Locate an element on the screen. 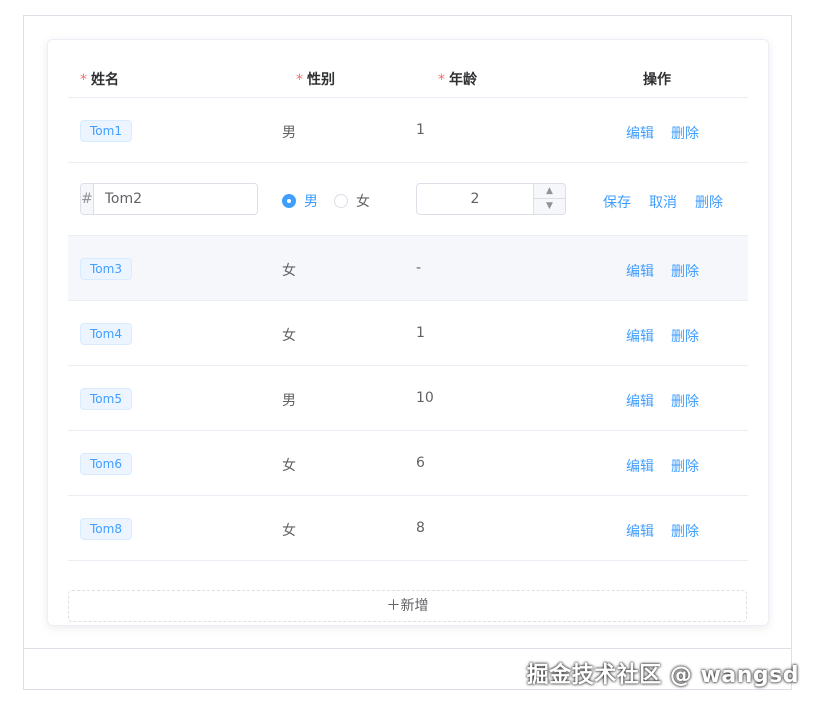 This screenshot has height=711, width=821. header-name: * 姓名 is located at coordinates (99, 79).